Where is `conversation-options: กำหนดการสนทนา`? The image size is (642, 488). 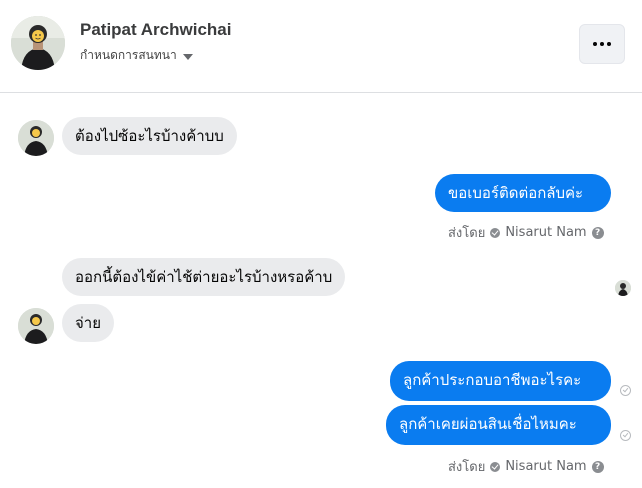
conversation-options: กำหนดการสนทนา is located at coordinates (136, 55).